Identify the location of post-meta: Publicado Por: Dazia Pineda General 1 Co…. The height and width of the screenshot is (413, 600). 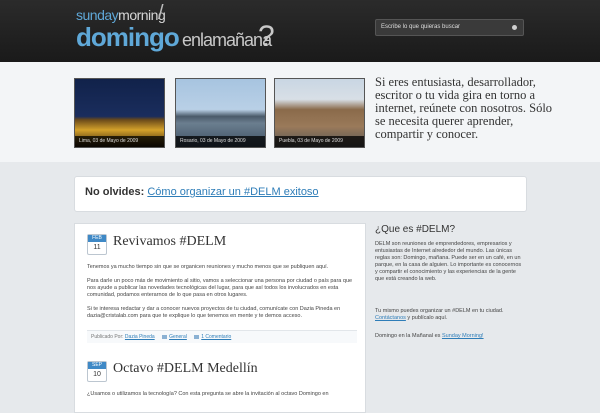
(222, 336).